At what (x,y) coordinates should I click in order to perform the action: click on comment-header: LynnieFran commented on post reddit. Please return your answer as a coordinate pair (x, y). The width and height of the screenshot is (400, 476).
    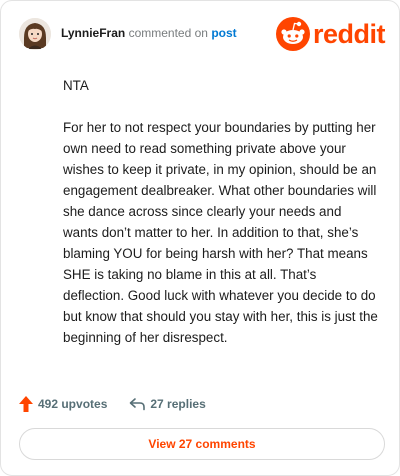
    Looking at the image, I should click on (202, 35).